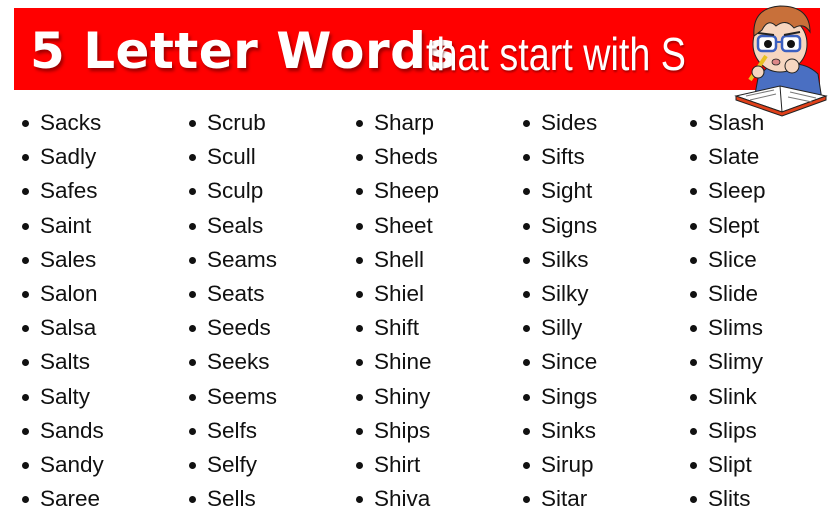 This screenshot has height=516, width=833. I want to click on word-item: Saint, so click(102, 226).